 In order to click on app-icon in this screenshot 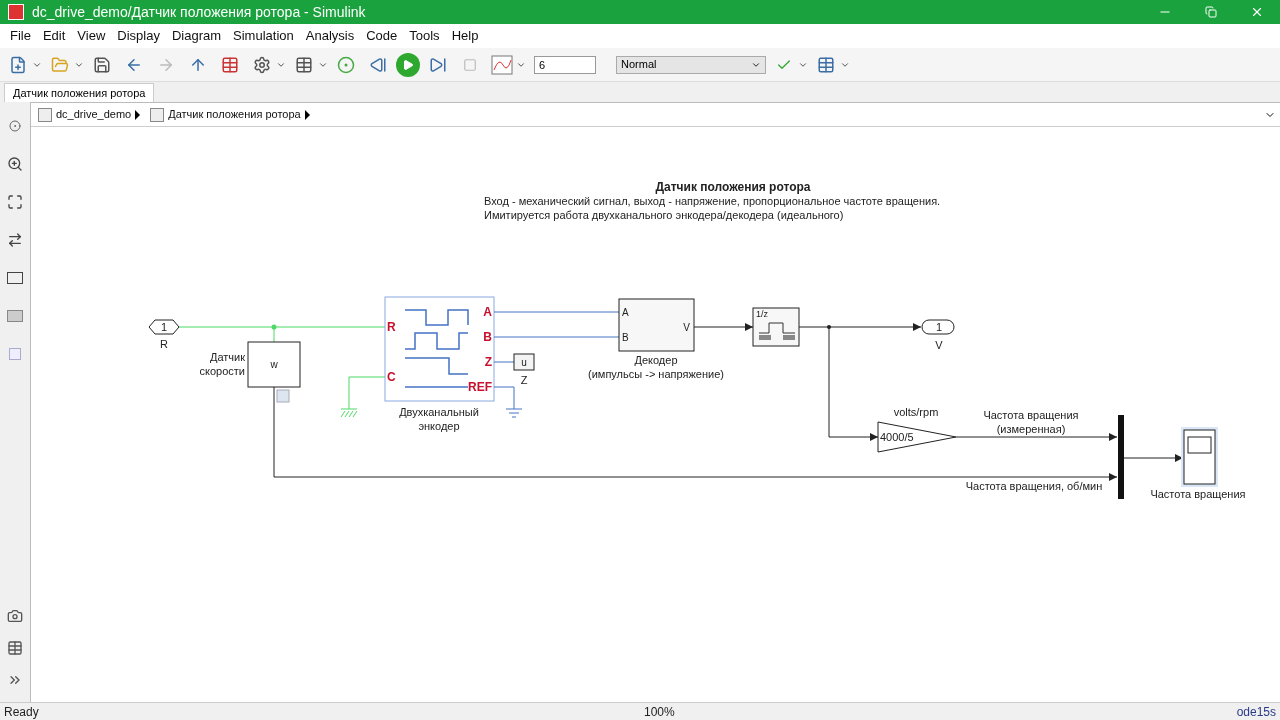, I will do `click(16, 12)`.